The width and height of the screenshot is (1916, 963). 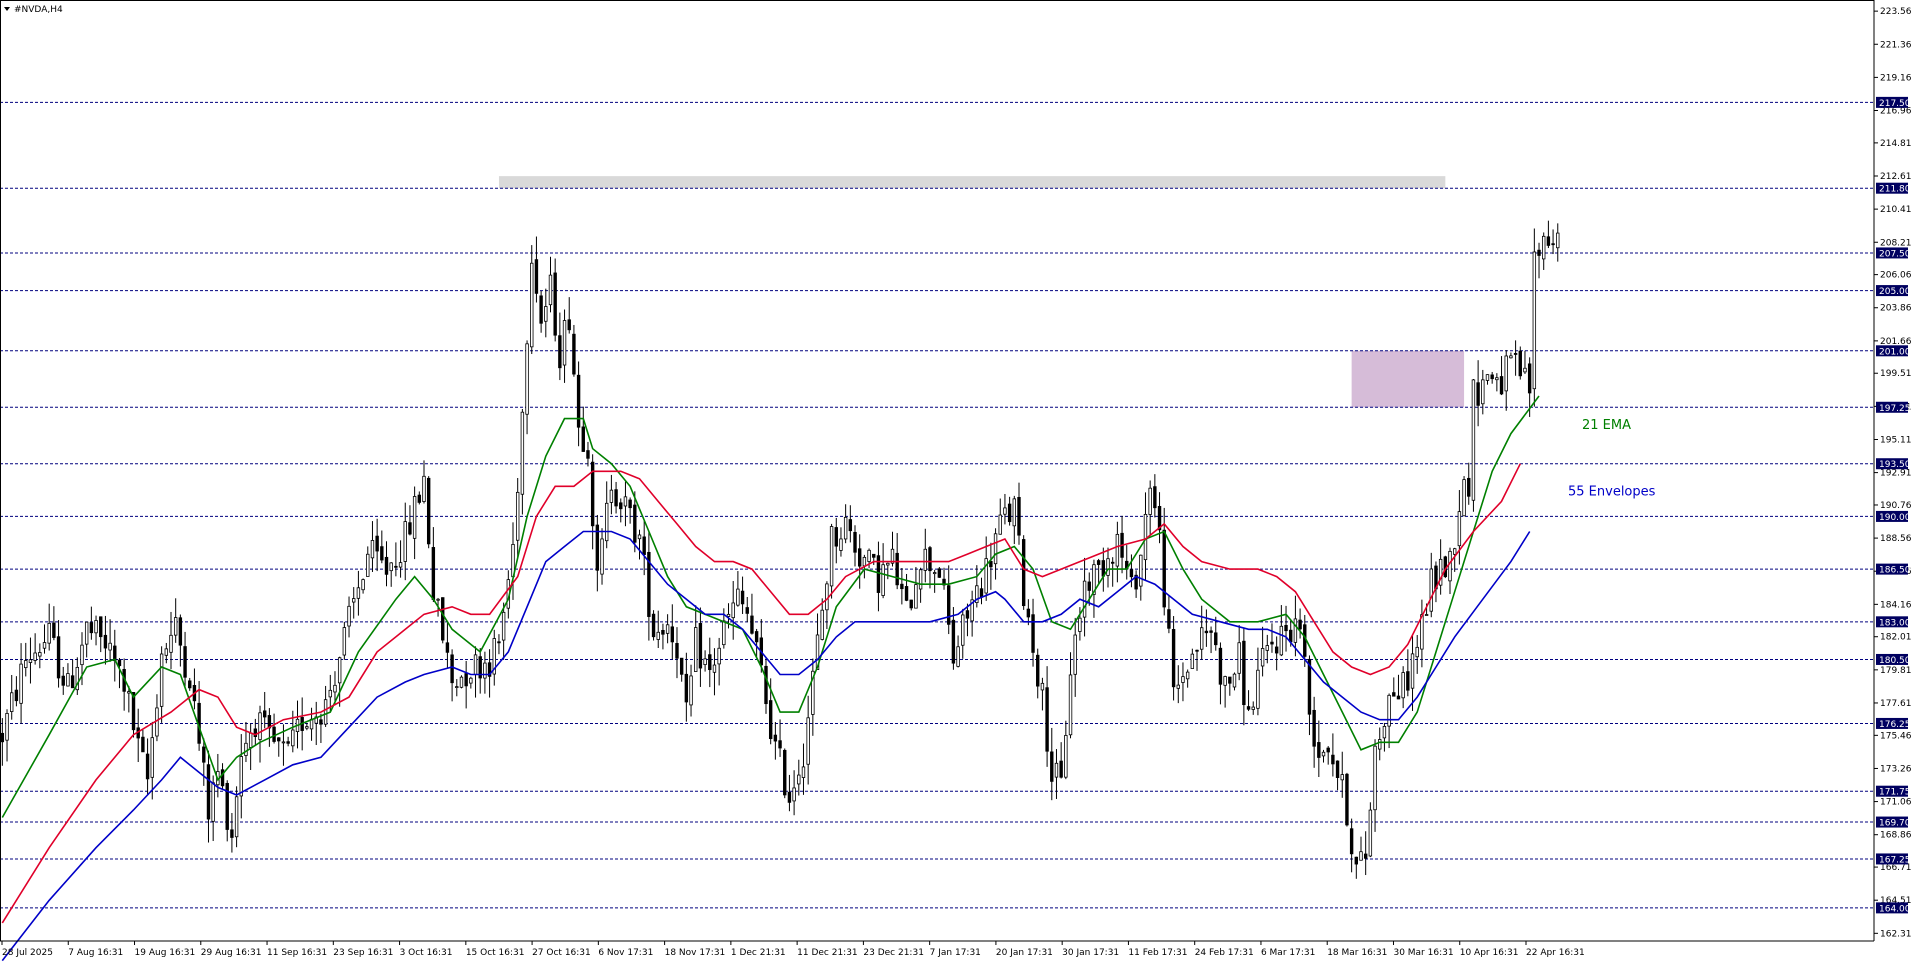 What do you see at coordinates (495, 953) in the screenshot?
I see `date-tick-label: 15 Oct 16:31` at bounding box center [495, 953].